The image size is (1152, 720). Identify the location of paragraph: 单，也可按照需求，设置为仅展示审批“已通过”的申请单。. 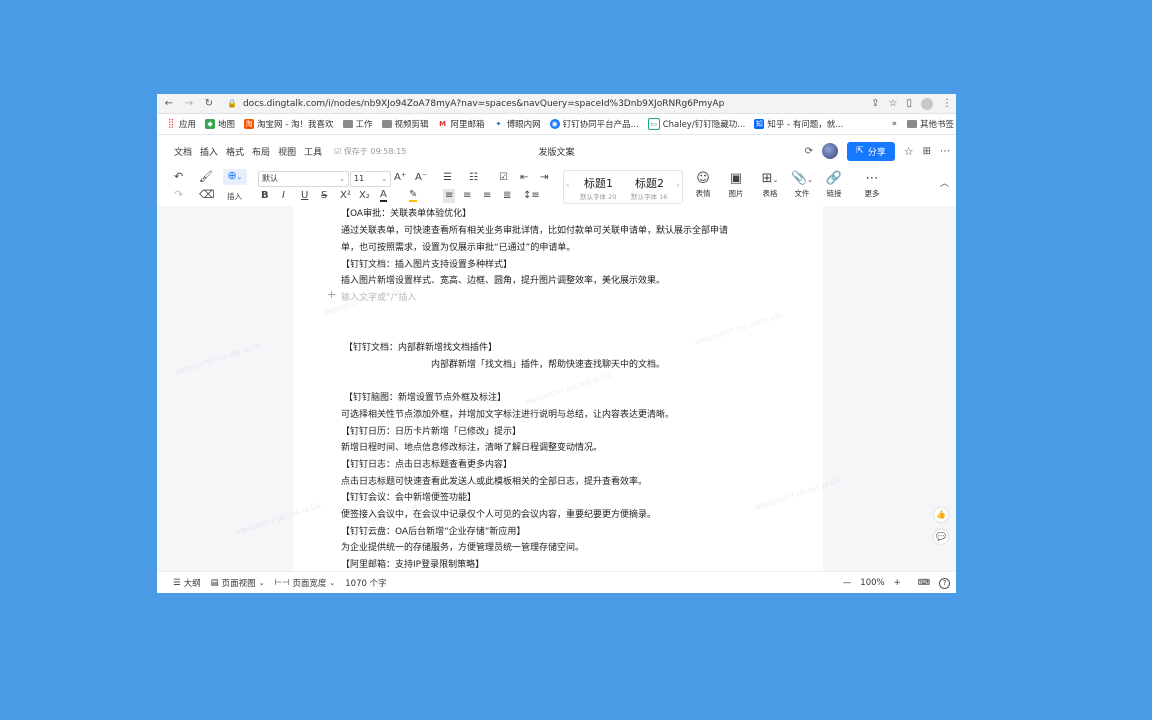
(458, 246).